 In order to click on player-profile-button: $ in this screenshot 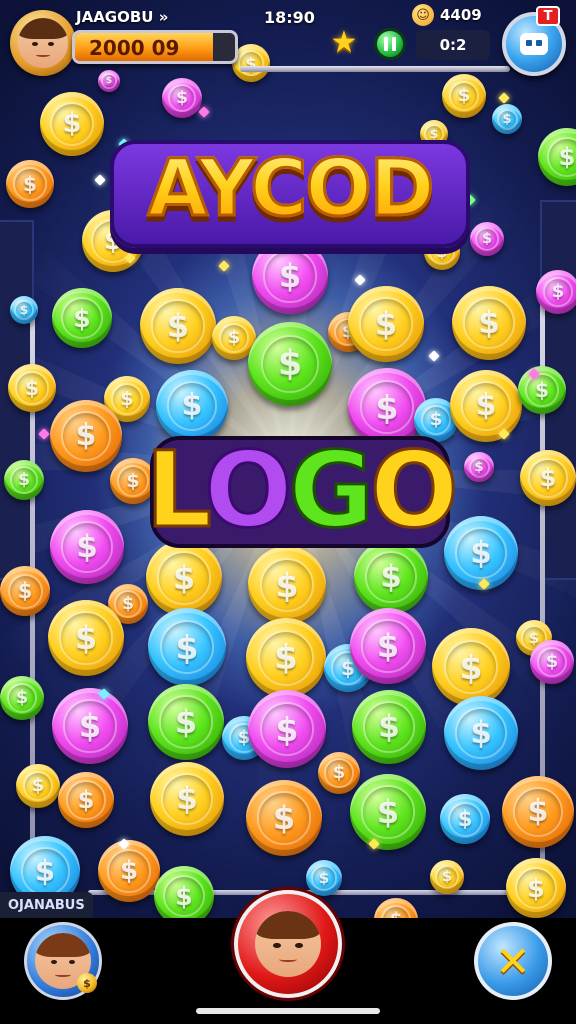, I will do `click(63, 961)`.